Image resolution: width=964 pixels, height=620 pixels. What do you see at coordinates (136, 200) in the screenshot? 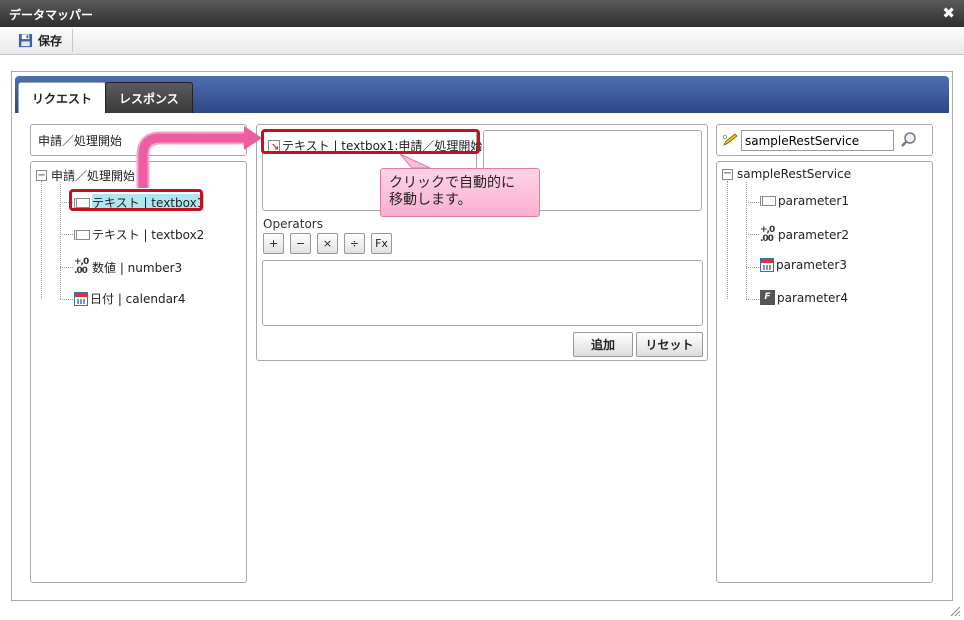
I see `highlight-source` at bounding box center [136, 200].